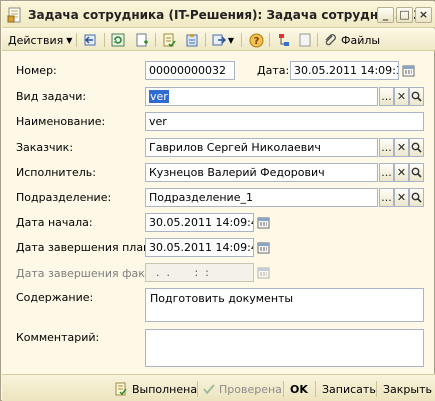 The image size is (435, 401). I want to click on toolbar: Действия ▼ ▼ ? Файлы, so click(218, 40).